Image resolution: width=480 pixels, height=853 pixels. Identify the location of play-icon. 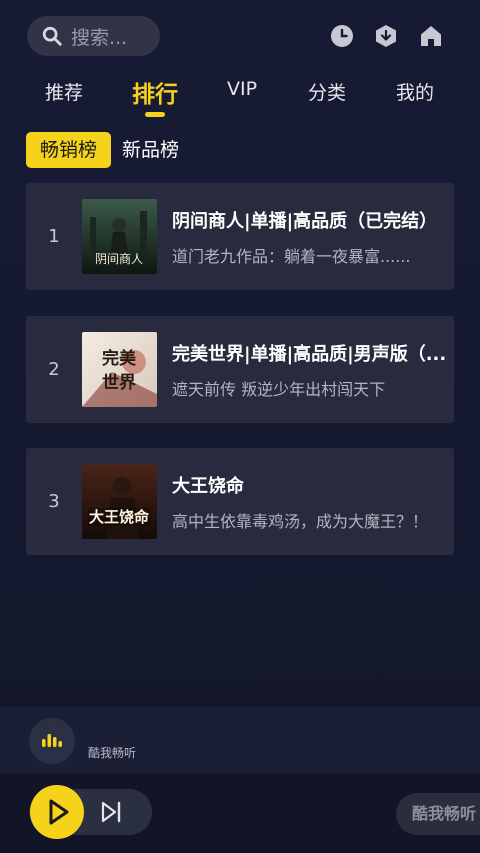
(59, 812).